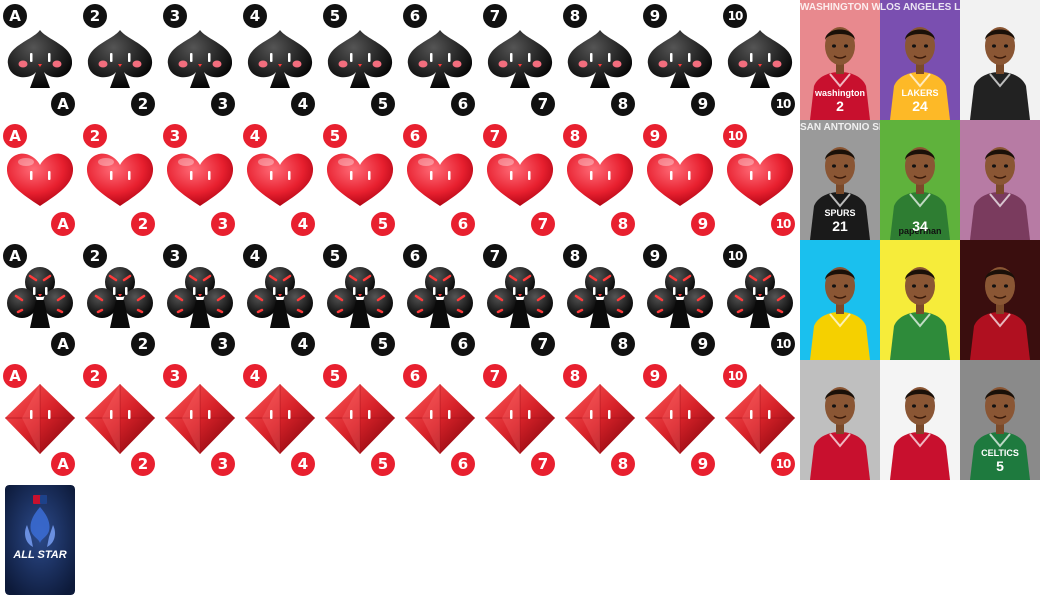 The height and width of the screenshot is (600, 1040). I want to click on player-portrait: SAN ANTONIO SPURS SPURS21, so click(840, 180).